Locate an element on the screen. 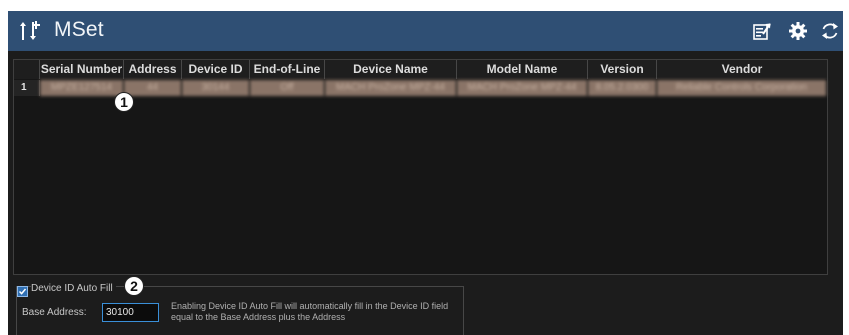 This screenshot has height=335, width=849. cell-address: 44 is located at coordinates (153, 88).